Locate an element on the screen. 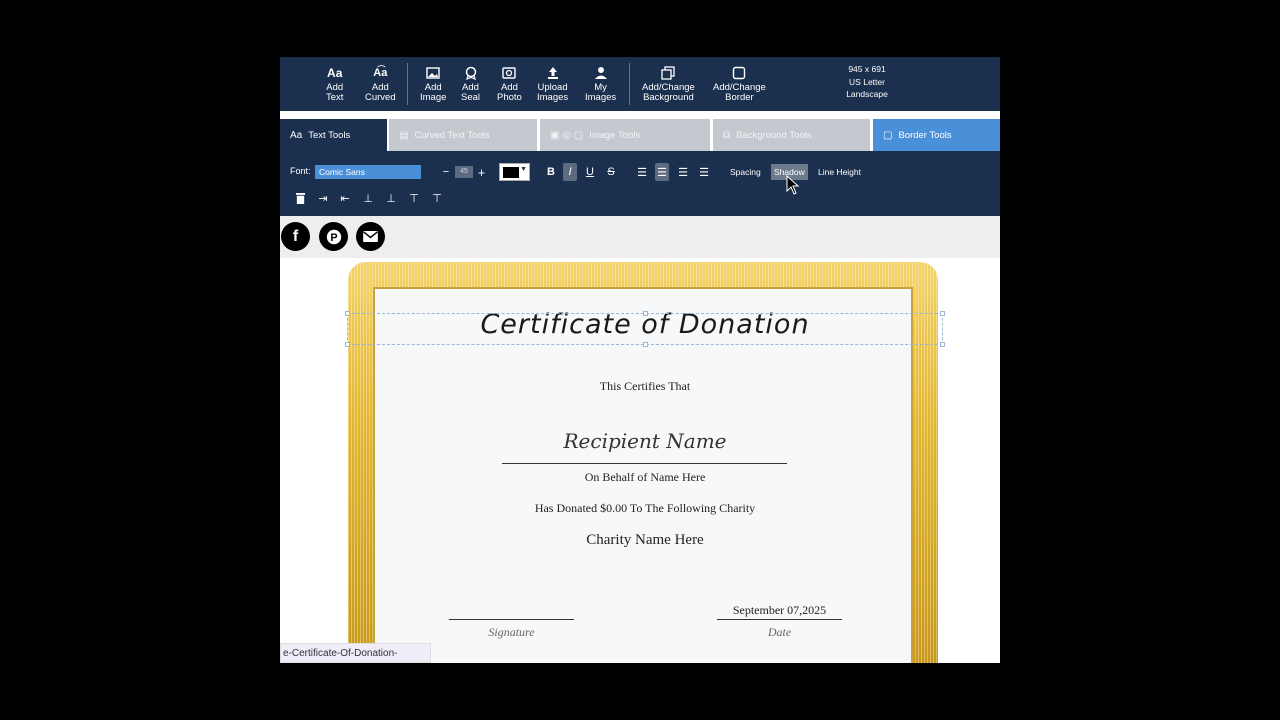 This screenshot has height=720, width=1280. curved-text-icon: A͡a is located at coordinates (380, 73).